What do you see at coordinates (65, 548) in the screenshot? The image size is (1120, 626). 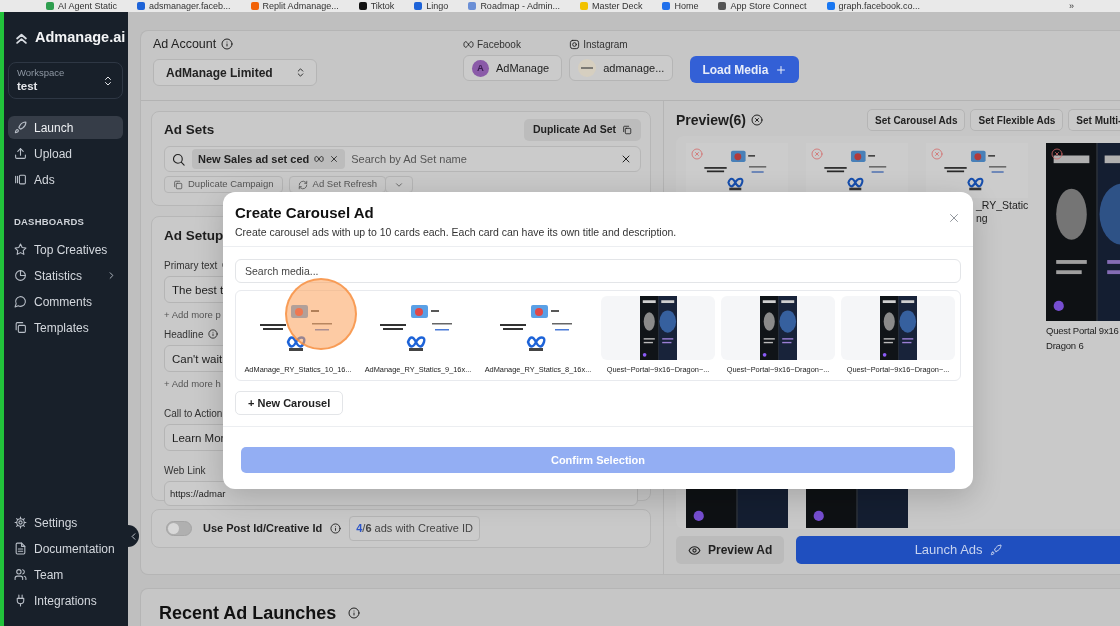 I see `sidebar-item: Documentation` at bounding box center [65, 548].